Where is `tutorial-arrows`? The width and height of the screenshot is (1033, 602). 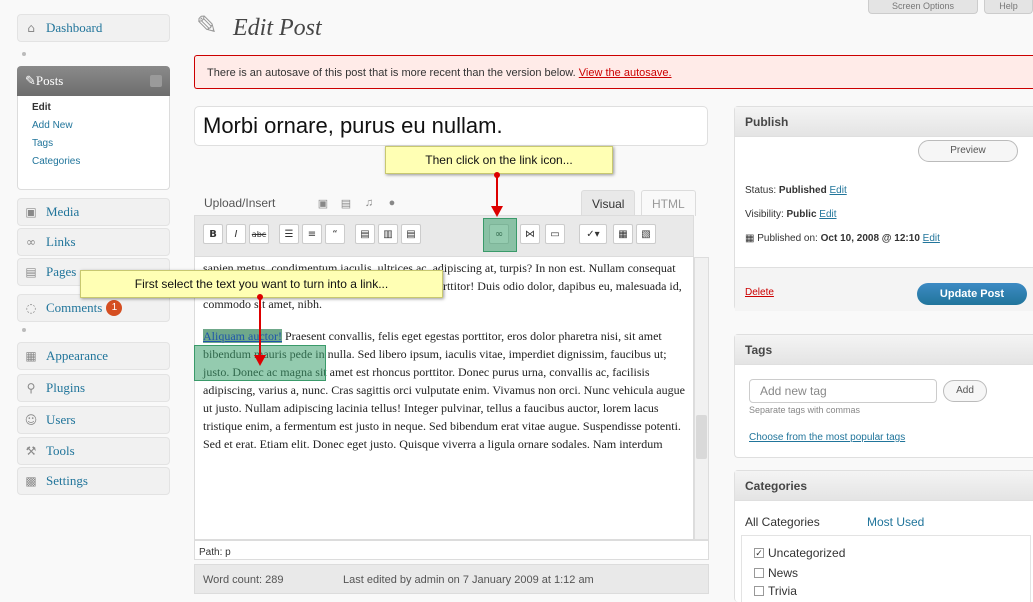
tutorial-arrows is located at coordinates (378, 269).